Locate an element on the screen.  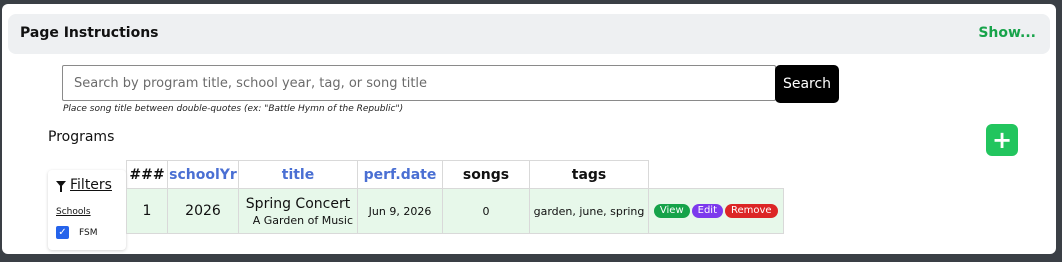
row-tags: garden, june, spring is located at coordinates (589, 211).